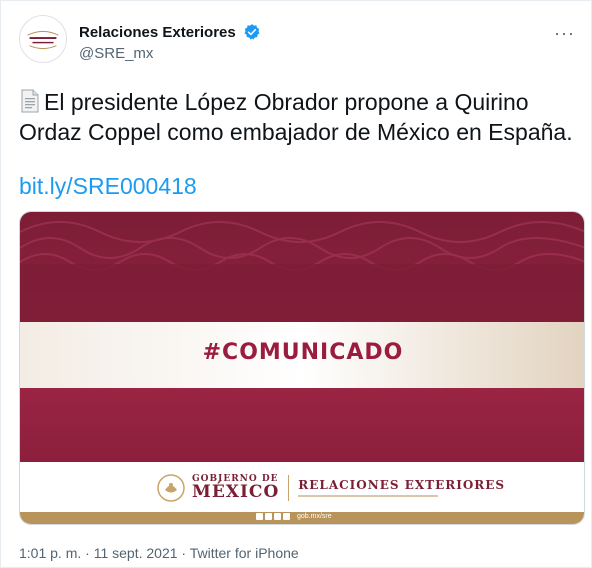 Image resolution: width=592 pixels, height=568 pixels. I want to click on twitter-icon, so click(268, 516).